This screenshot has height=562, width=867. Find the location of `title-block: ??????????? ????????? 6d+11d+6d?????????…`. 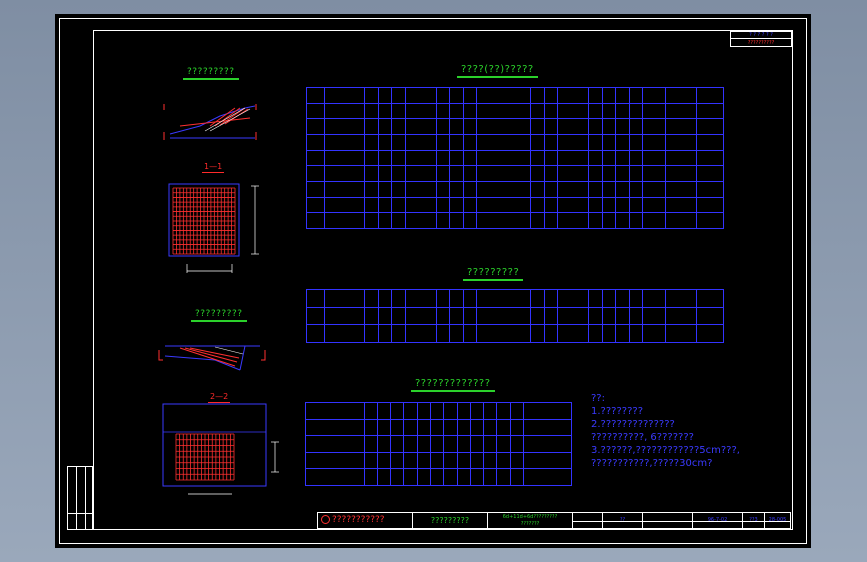

title-block: ??????????? ????????? 6d+11d+6d?????????… is located at coordinates (554, 520).